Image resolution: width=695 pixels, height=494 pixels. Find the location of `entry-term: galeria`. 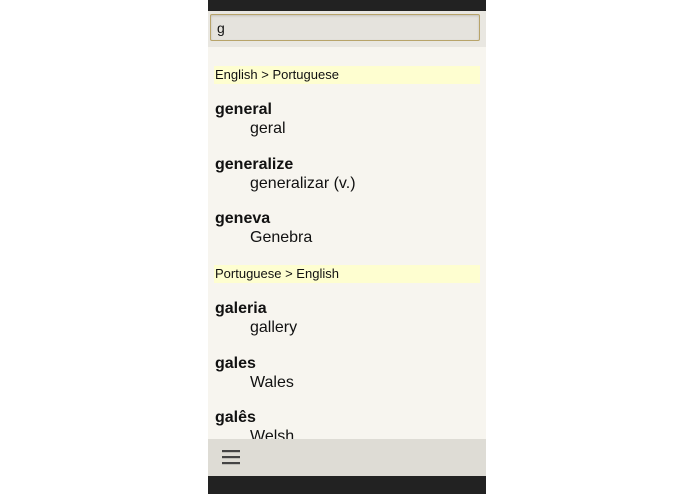

entry-term: galeria is located at coordinates (241, 308).